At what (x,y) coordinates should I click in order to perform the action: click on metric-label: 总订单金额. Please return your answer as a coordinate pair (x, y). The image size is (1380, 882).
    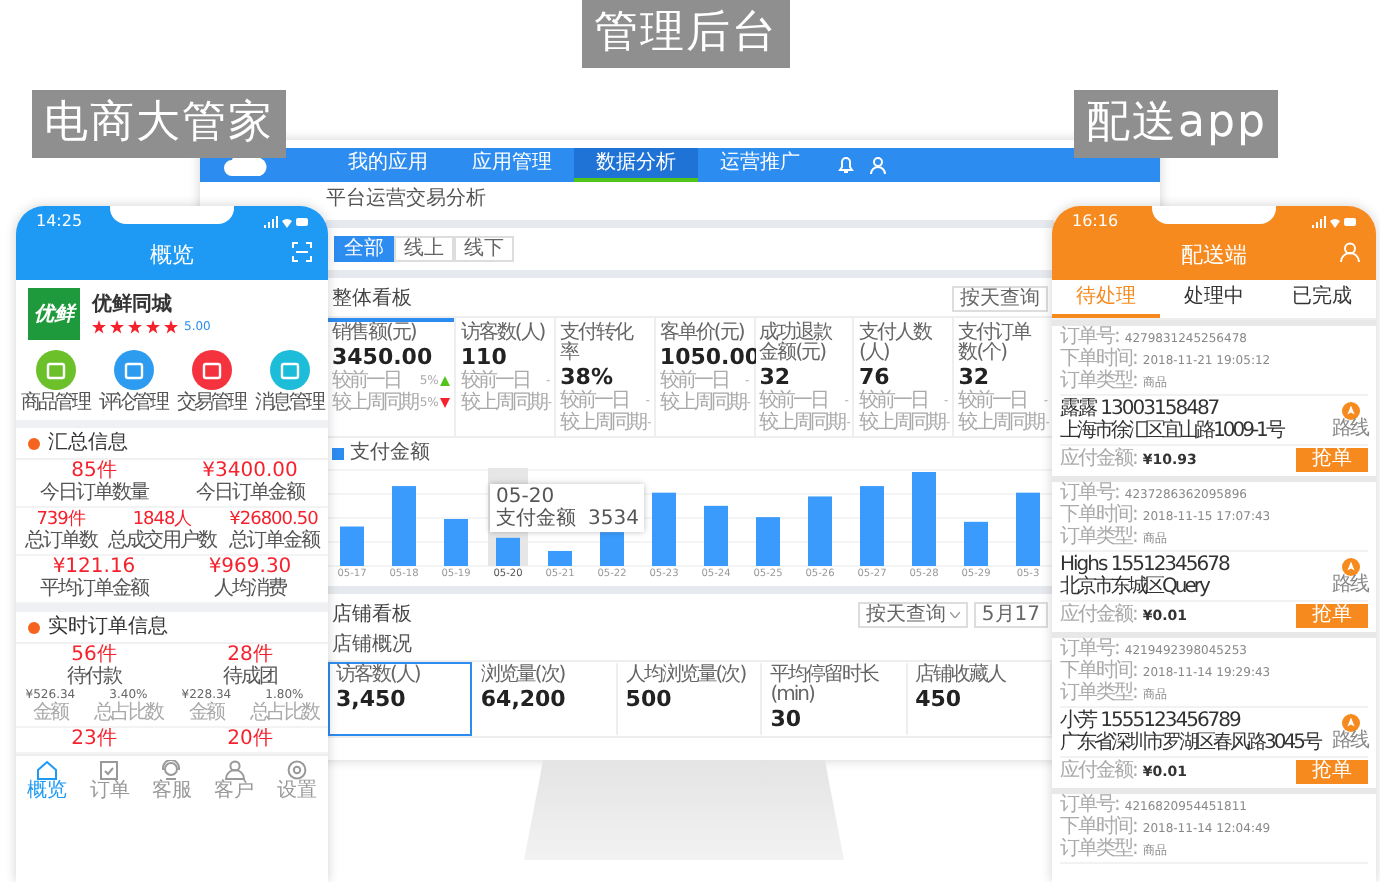
    Looking at the image, I should click on (273, 541).